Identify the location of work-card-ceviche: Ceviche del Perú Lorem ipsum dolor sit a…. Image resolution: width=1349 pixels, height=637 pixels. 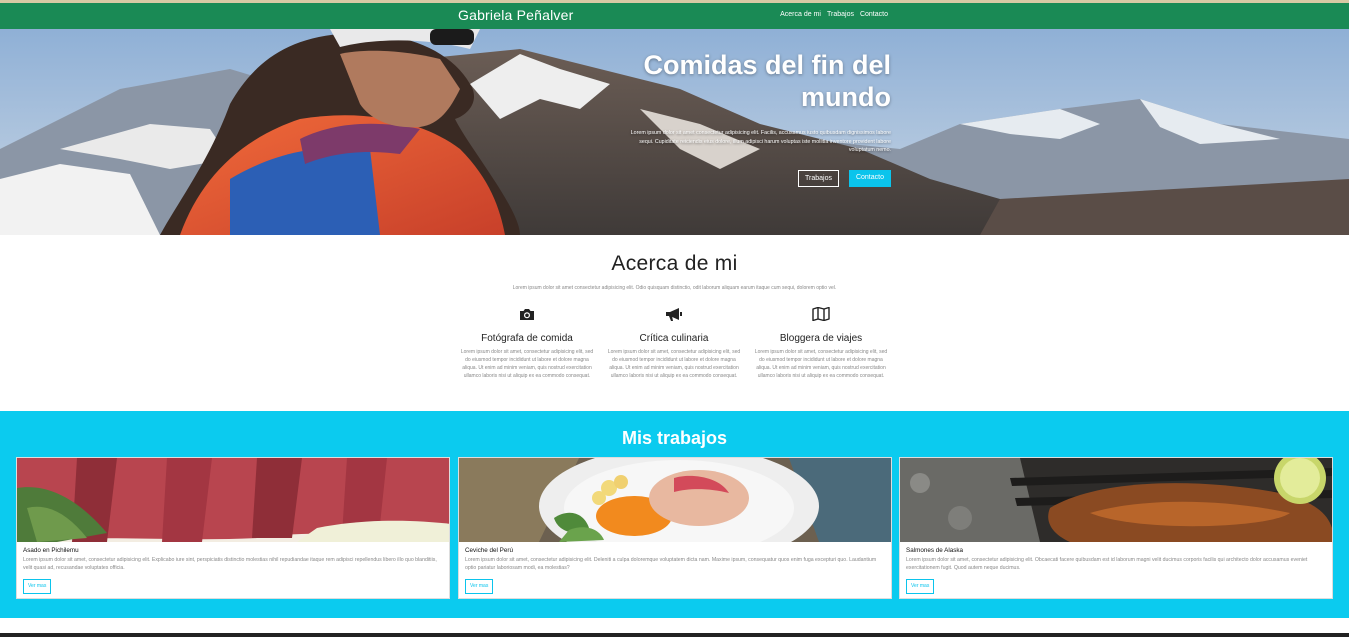
(675, 528).